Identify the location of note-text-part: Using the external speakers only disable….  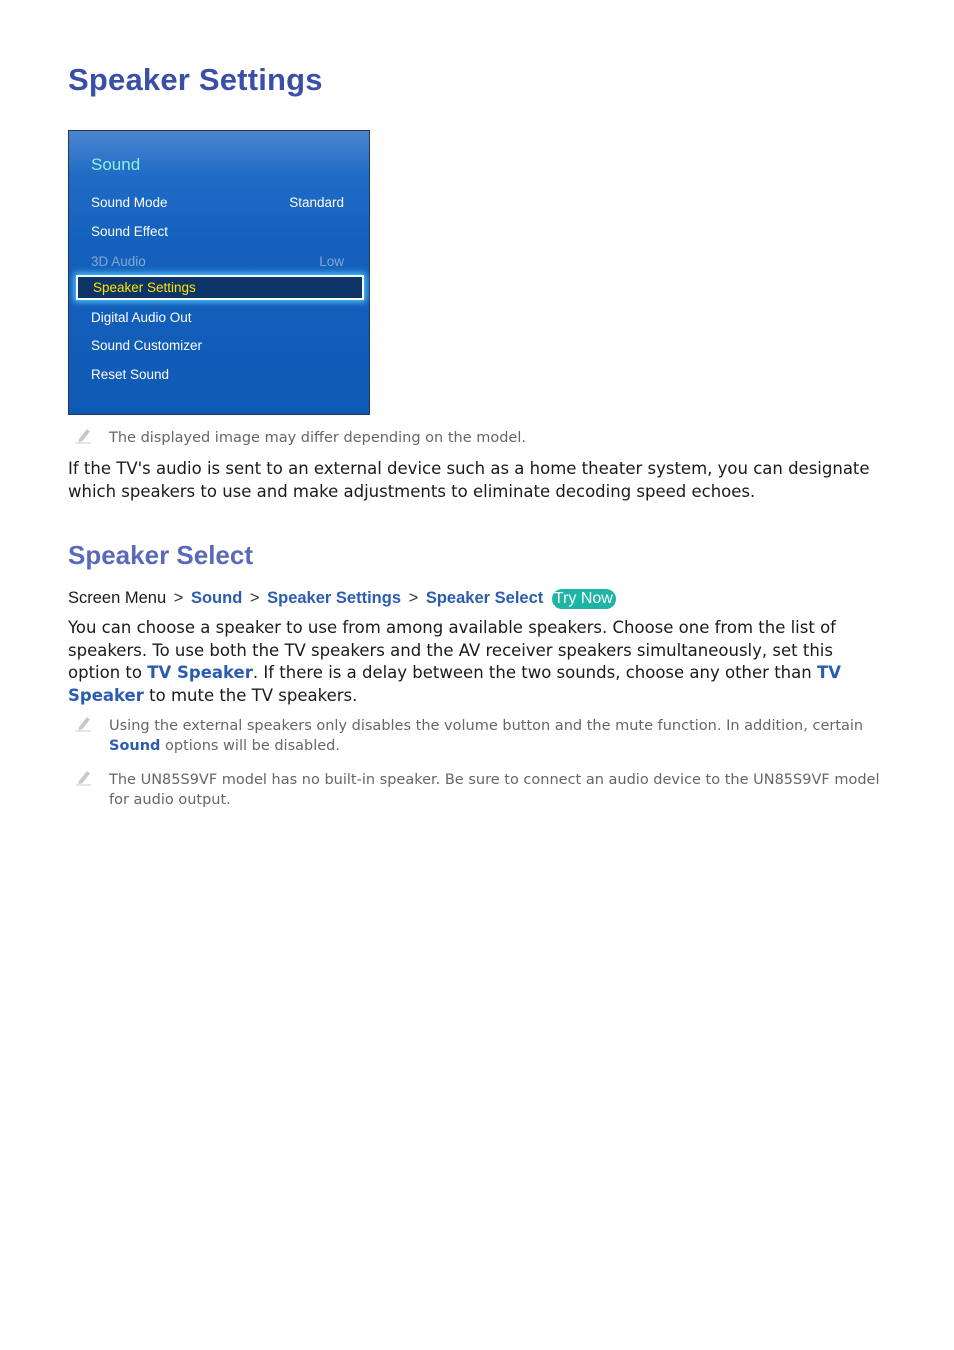
(486, 726).